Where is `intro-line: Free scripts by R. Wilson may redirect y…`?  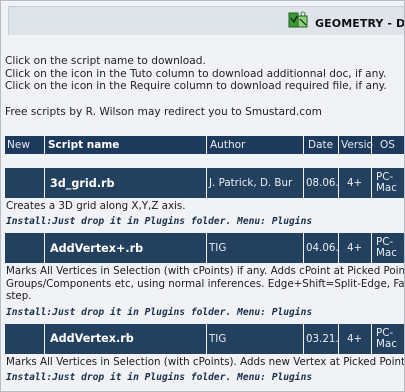 intro-line: Free scripts by R. Wilson may redirect y… is located at coordinates (163, 111).